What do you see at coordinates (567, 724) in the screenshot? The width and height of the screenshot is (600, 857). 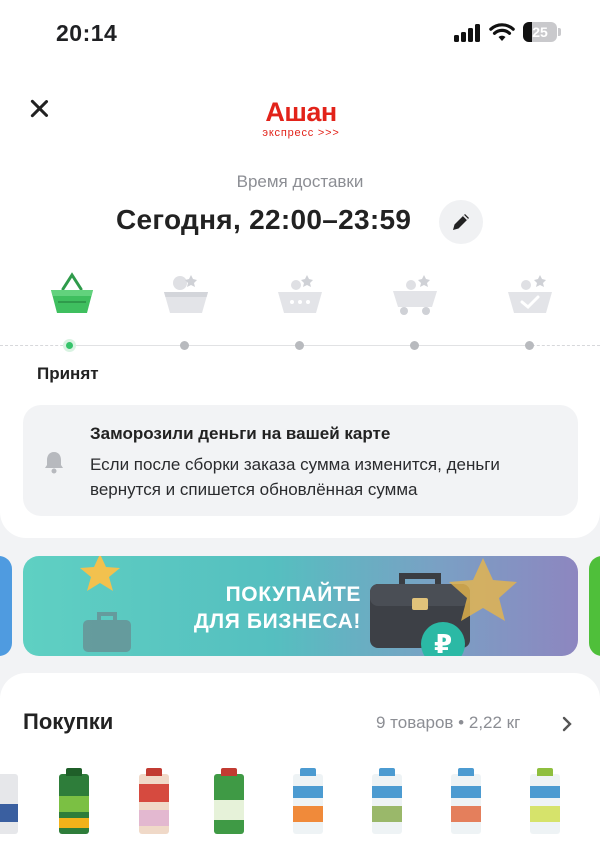 I see `chevron-right-icon` at bounding box center [567, 724].